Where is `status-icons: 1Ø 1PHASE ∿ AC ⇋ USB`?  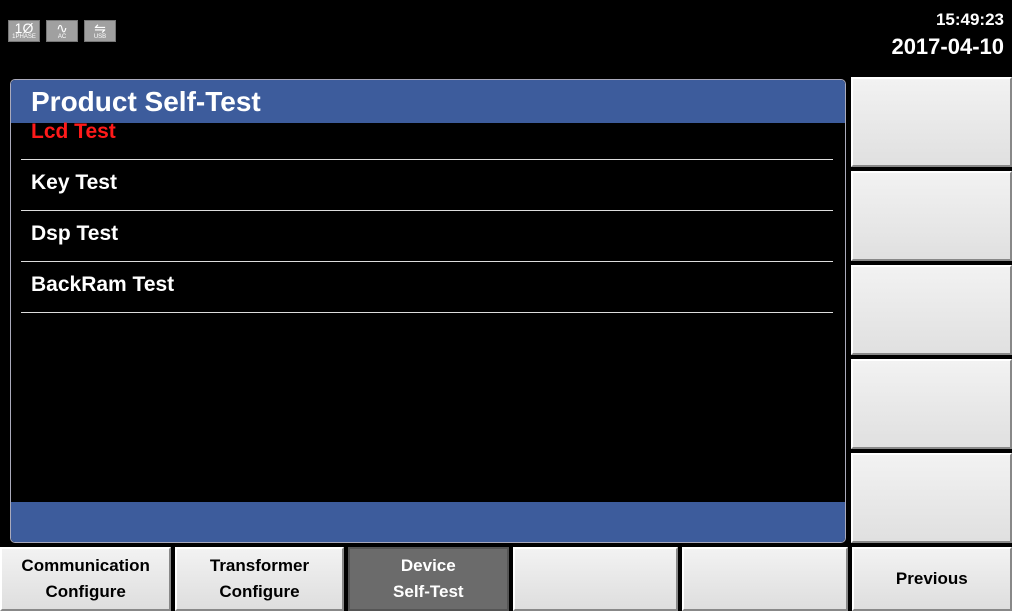 status-icons: 1Ø 1PHASE ∿ AC ⇋ USB is located at coordinates (62, 31).